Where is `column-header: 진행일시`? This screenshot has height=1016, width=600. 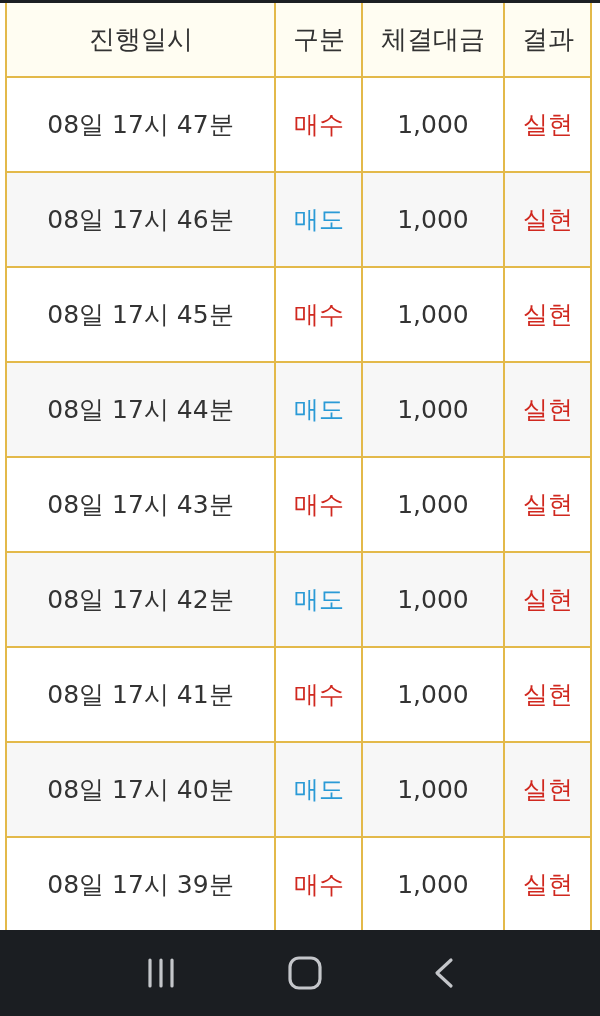 column-header: 진행일시 is located at coordinates (141, 39).